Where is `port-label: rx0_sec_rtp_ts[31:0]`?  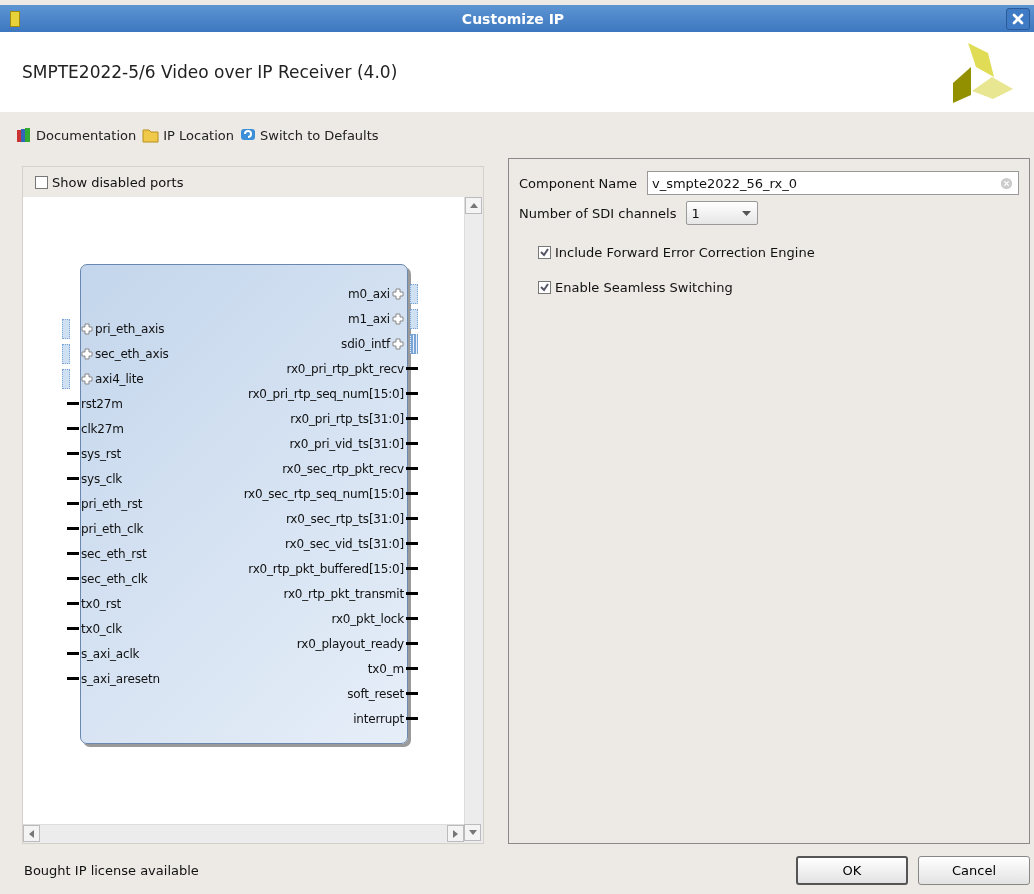 port-label: rx0_sec_rtp_ts[31:0] is located at coordinates (344, 518).